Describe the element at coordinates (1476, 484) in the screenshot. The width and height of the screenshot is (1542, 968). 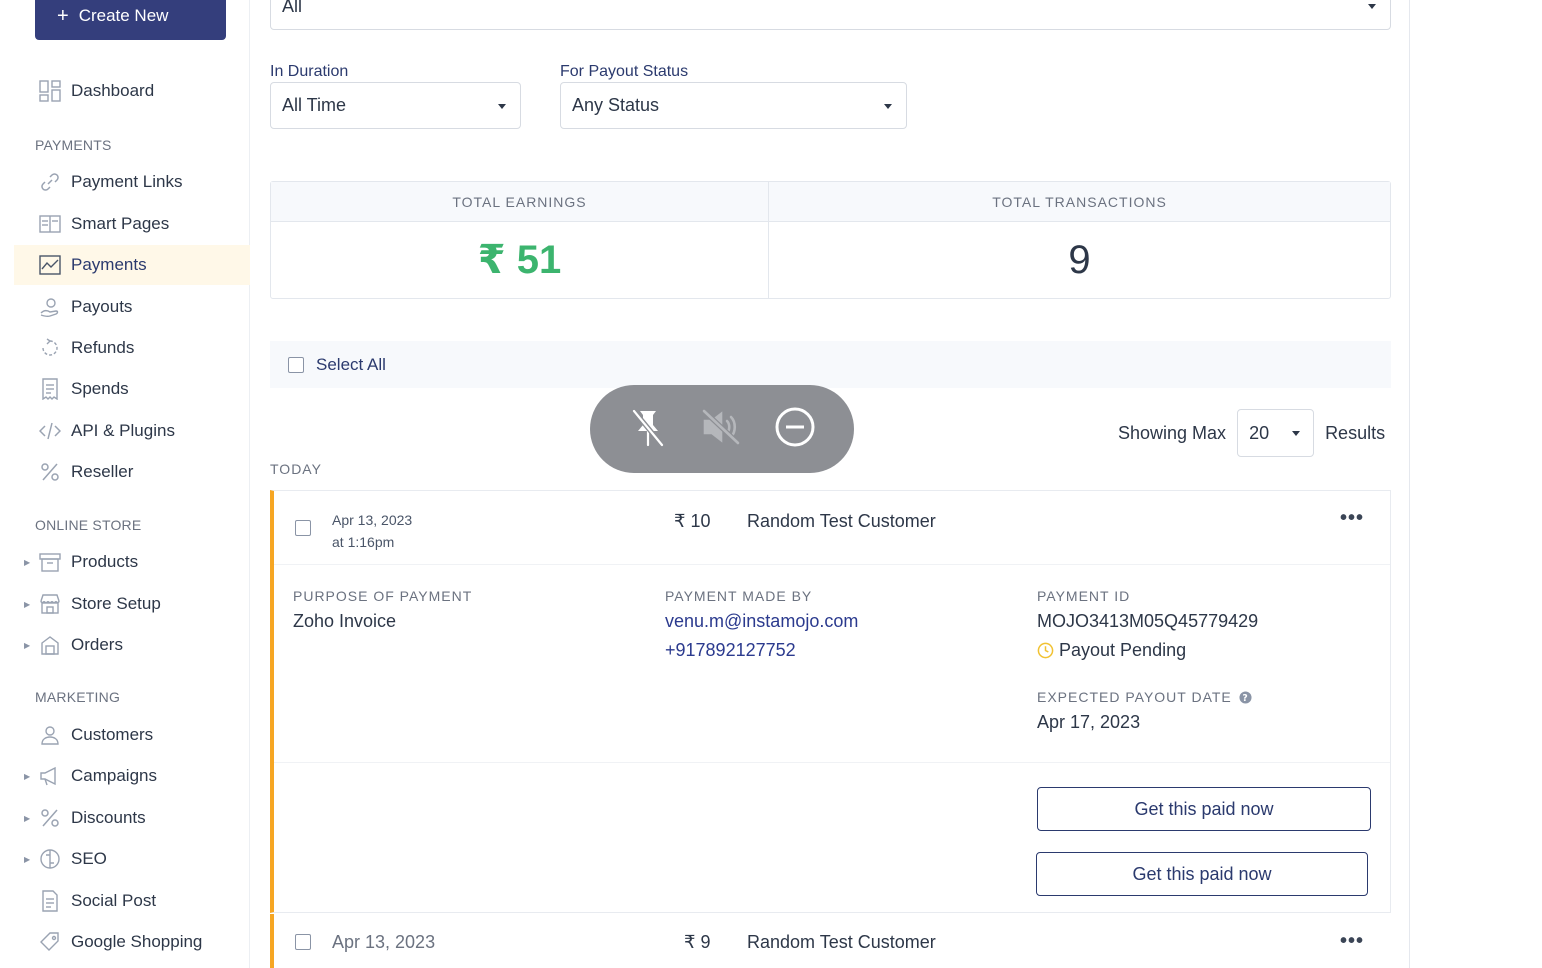
I see `right-gutter` at that location.